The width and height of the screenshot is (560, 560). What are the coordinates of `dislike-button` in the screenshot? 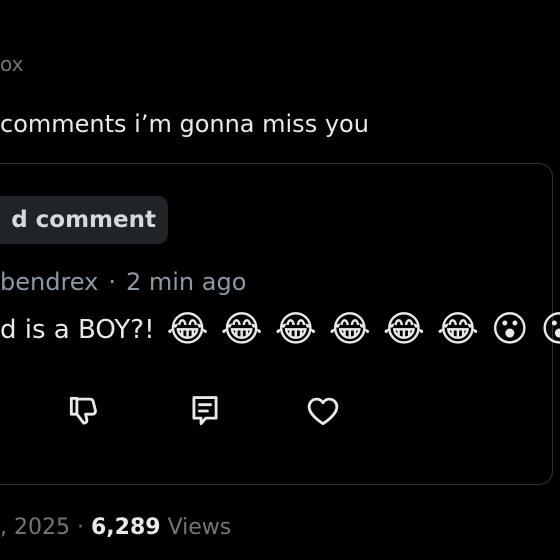 It's located at (84, 411).